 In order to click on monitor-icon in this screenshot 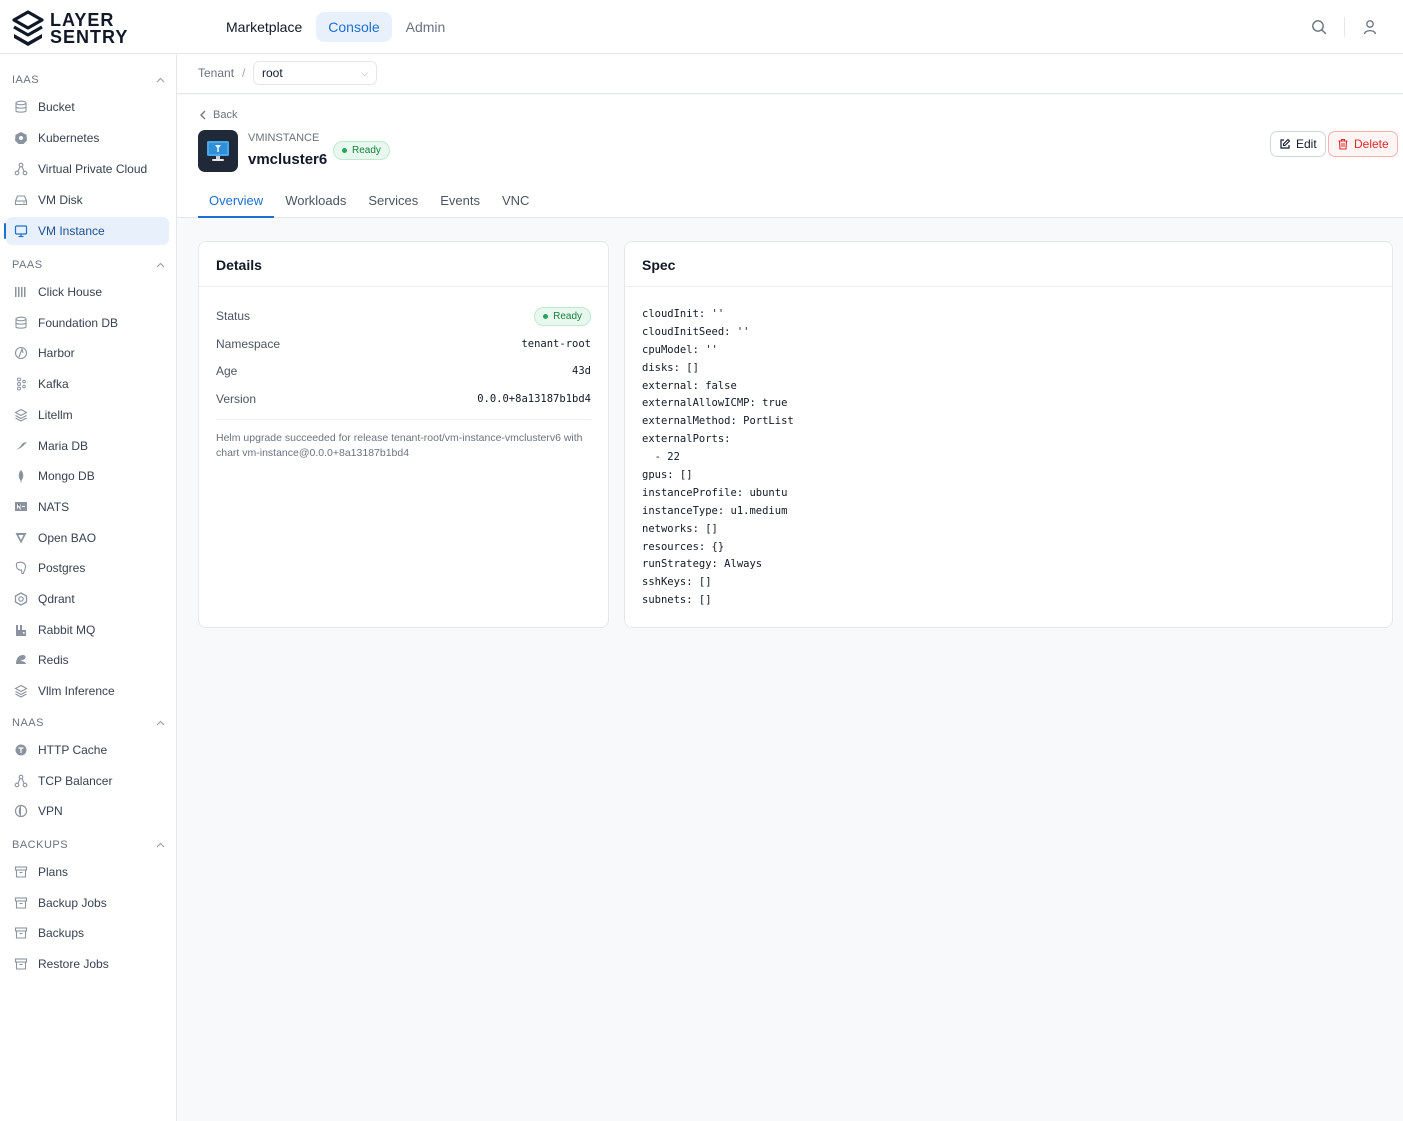, I will do `click(21, 231)`.